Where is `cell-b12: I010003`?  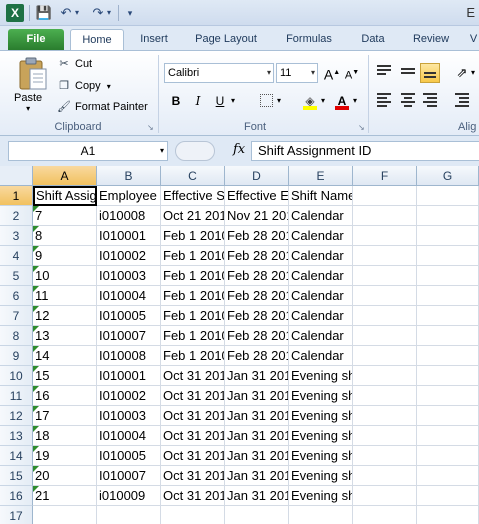
cell-b12: I010003 is located at coordinates (129, 416).